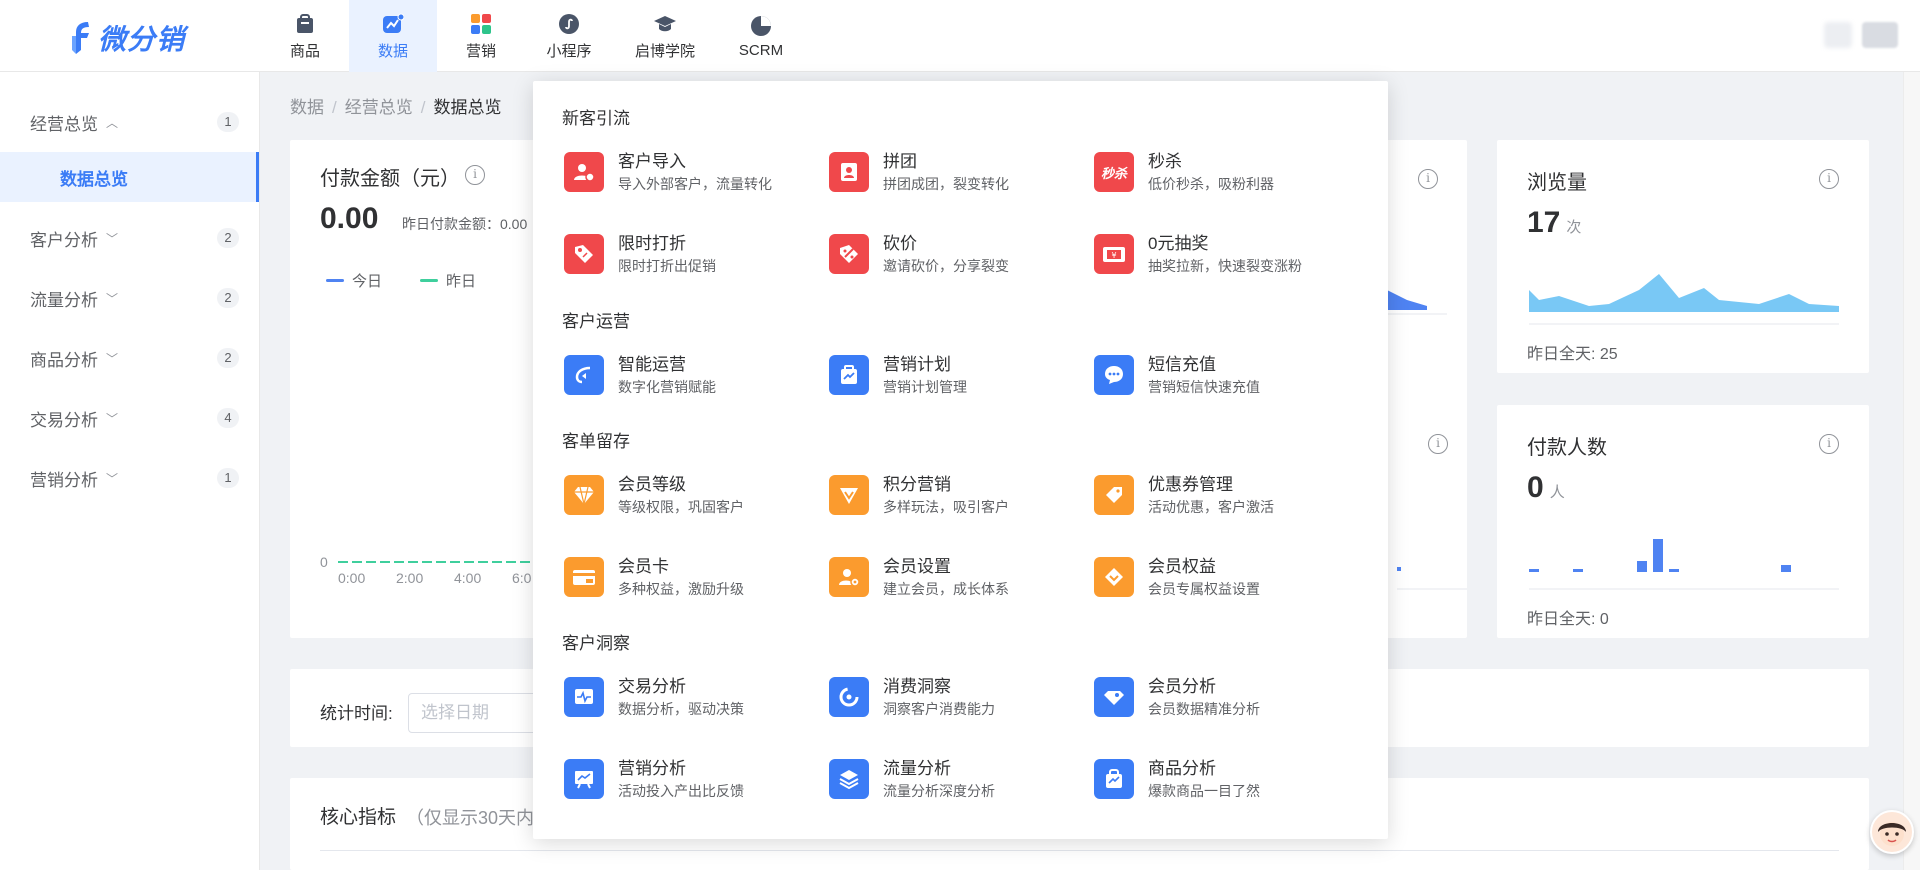  I want to click on views-sparkline, so click(1684, 299).